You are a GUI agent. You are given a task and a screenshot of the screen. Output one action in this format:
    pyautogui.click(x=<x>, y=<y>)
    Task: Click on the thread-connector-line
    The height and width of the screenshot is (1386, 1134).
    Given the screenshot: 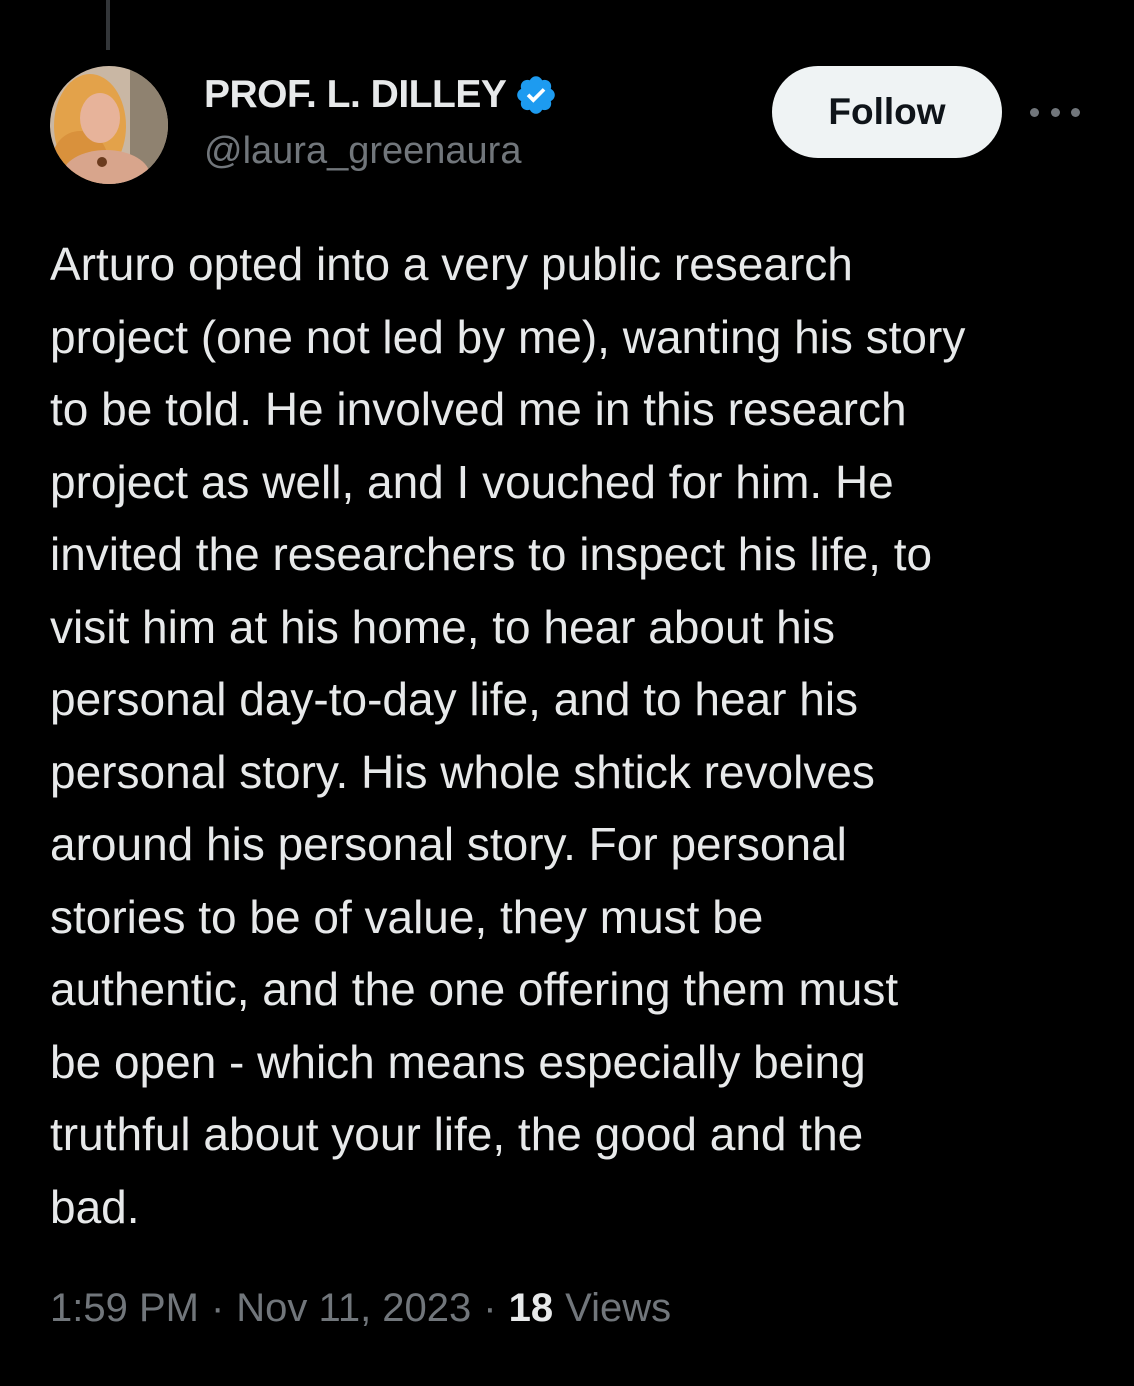 What is the action you would take?
    pyautogui.click(x=108, y=25)
    